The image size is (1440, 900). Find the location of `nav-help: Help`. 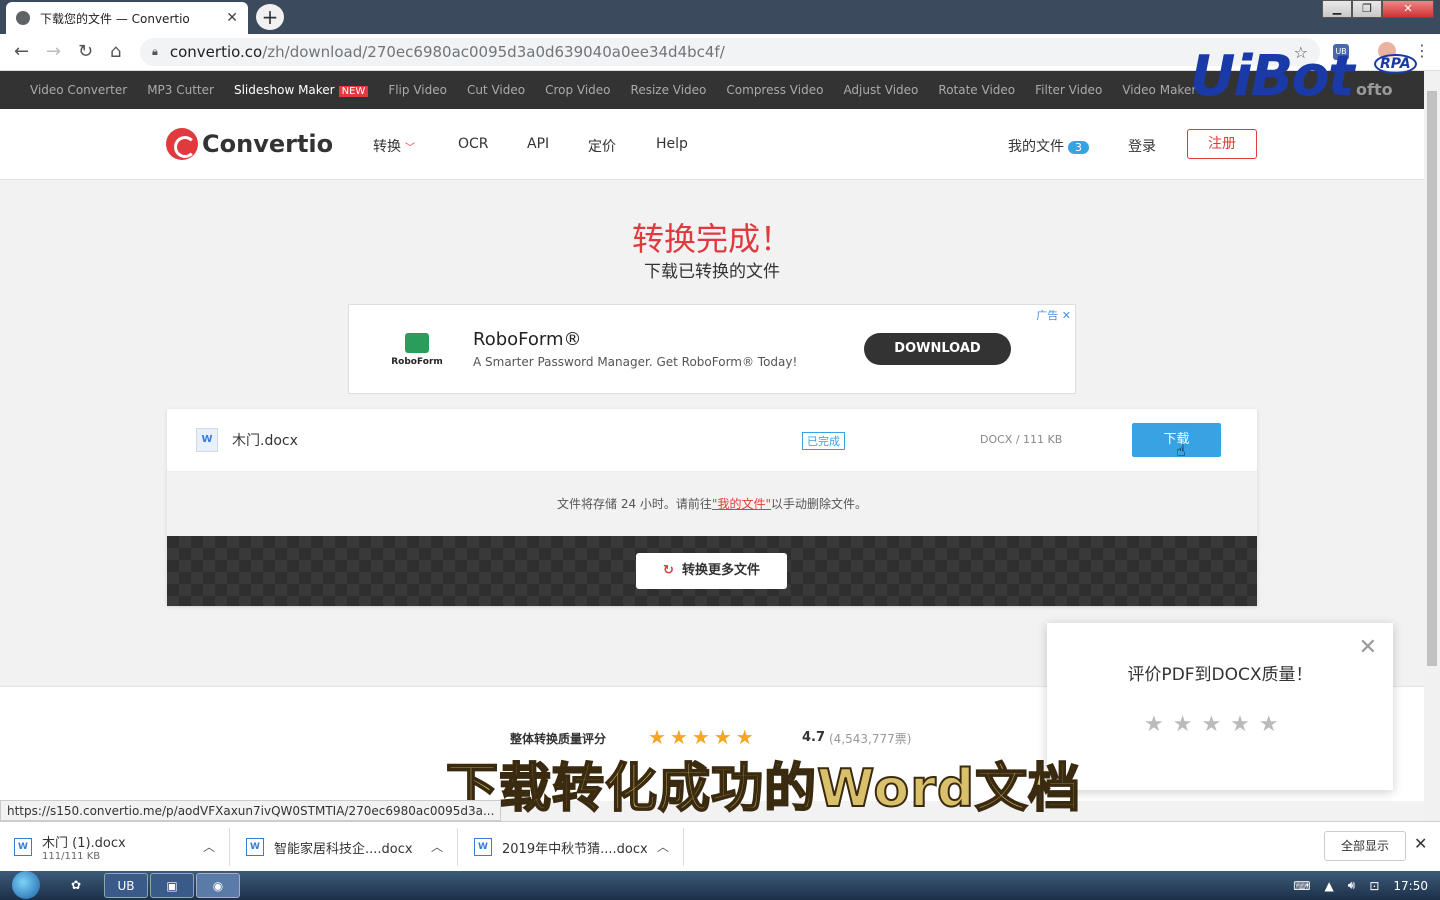

nav-help: Help is located at coordinates (672, 144).